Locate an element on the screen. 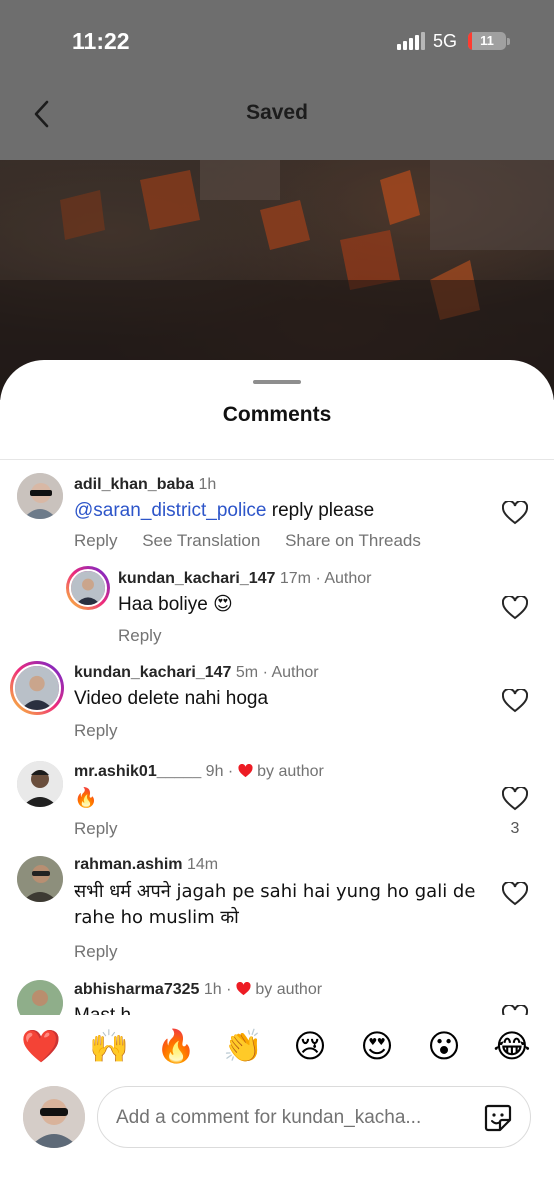 This screenshot has height=1200, width=554. reaction-clap-emoji: 👏 is located at coordinates (243, 1046).